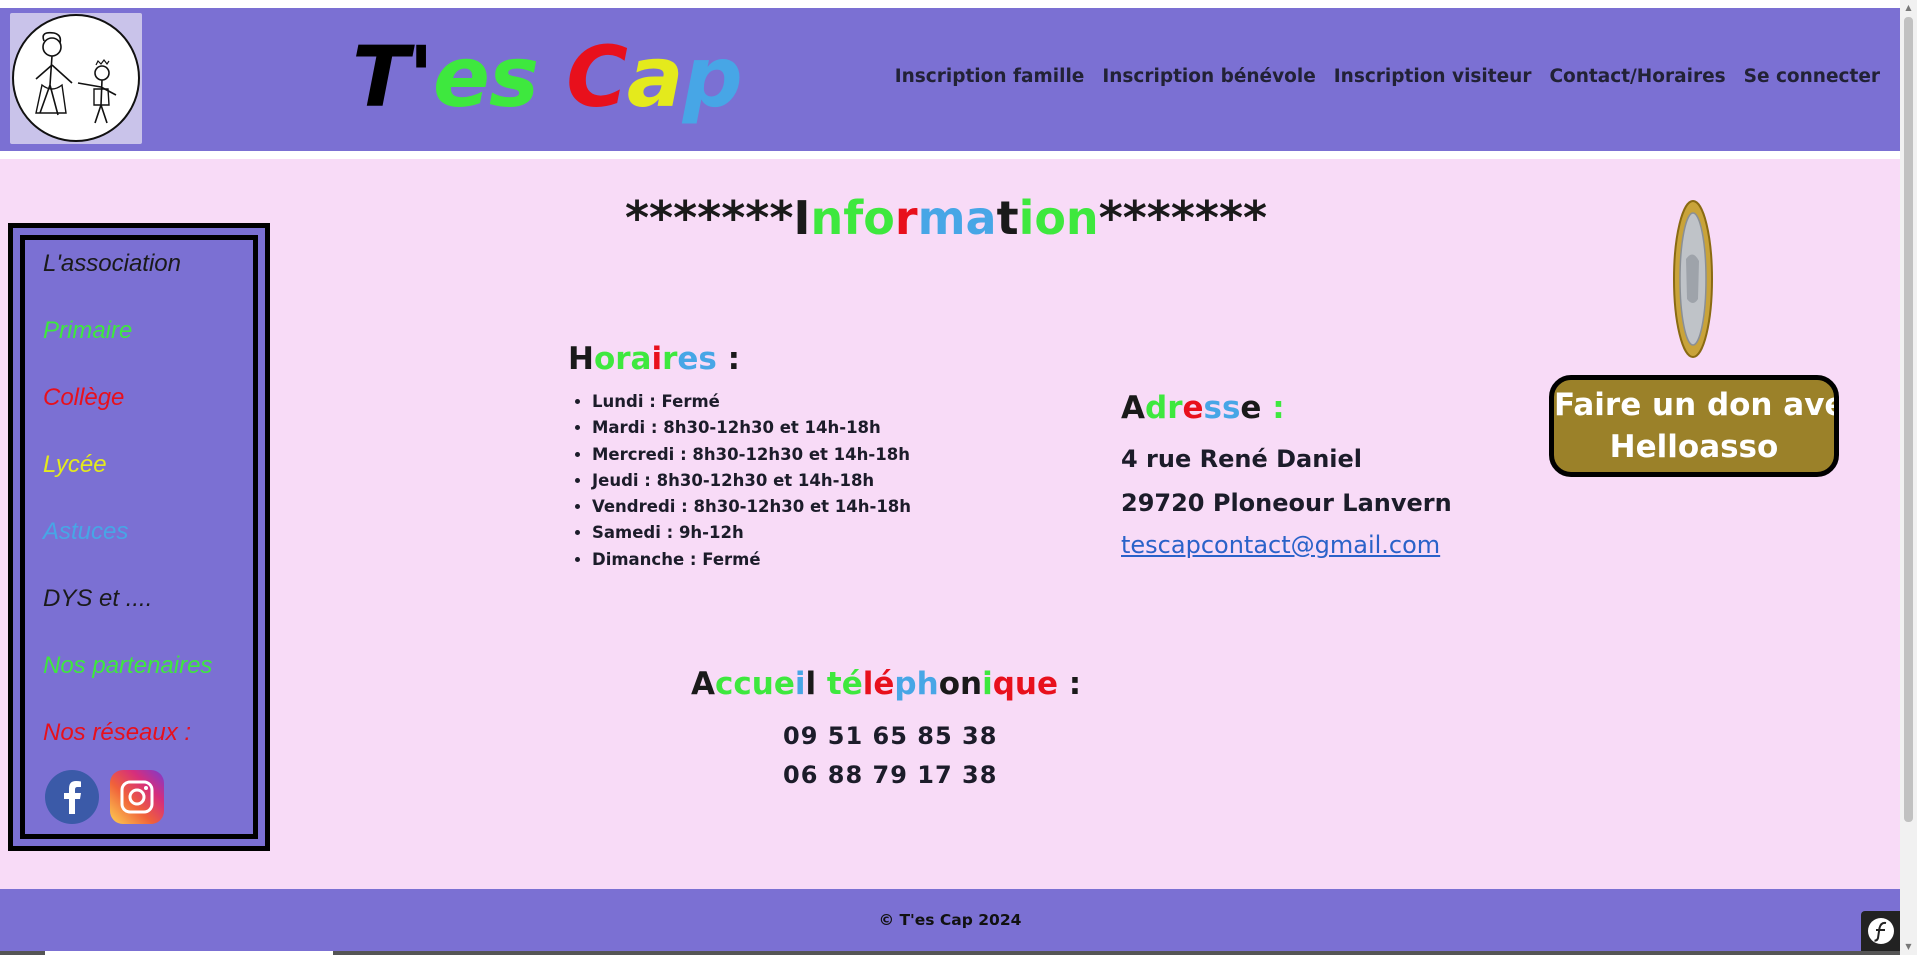  I want to click on horaires-heading-segment: H, so click(581, 359).